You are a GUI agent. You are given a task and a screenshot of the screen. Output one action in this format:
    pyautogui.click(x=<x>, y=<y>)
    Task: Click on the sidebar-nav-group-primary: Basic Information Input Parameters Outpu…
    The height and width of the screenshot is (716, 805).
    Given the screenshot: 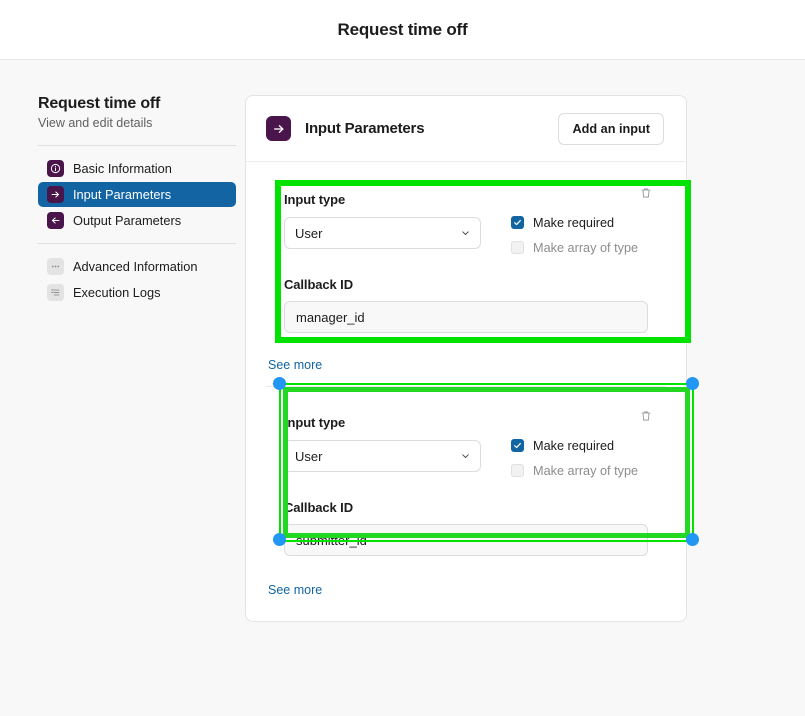 What is the action you would take?
    pyautogui.click(x=141, y=194)
    